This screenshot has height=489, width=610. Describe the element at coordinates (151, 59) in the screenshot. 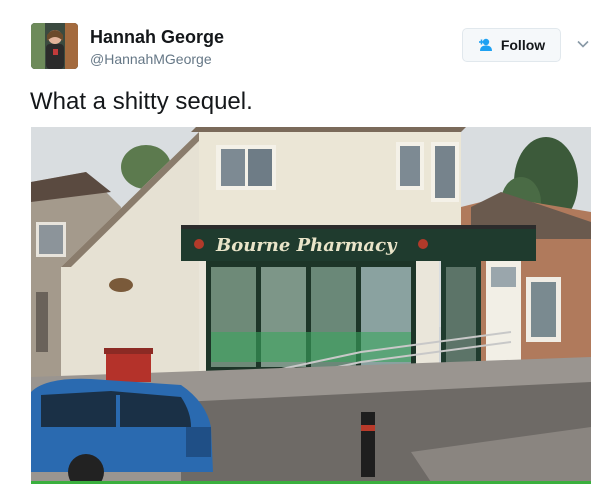

I see `author-handle: @HannahMGeorge` at that location.